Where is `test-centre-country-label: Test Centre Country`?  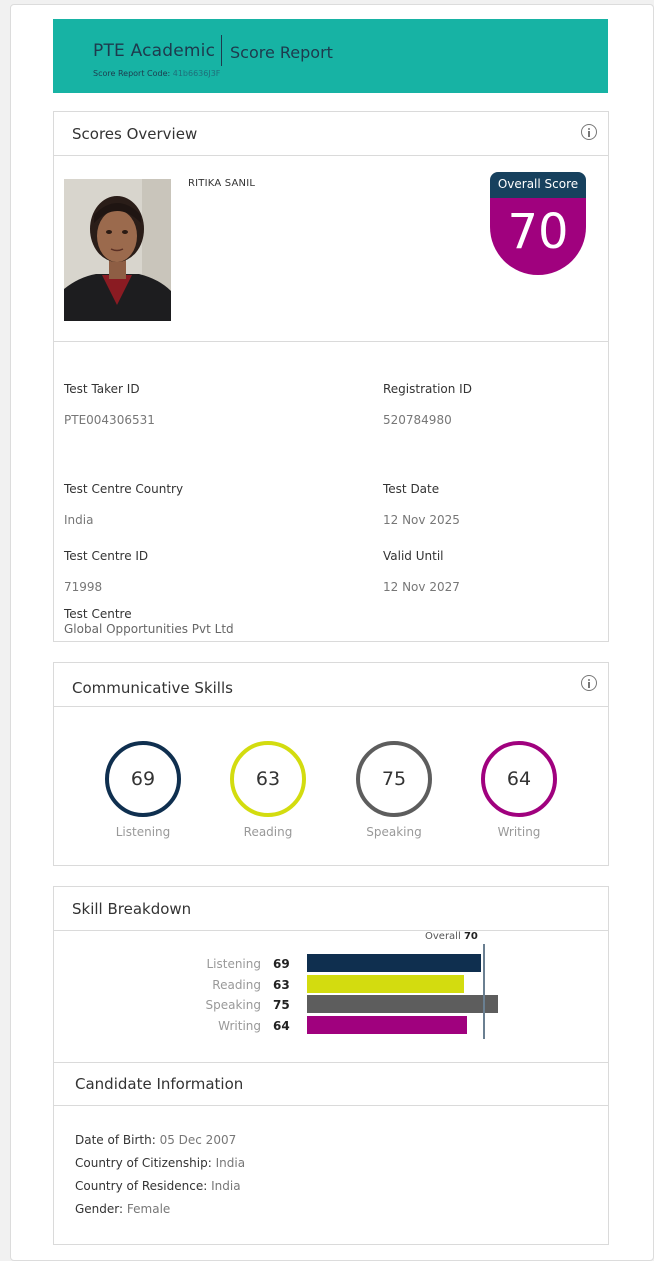 test-centre-country-label: Test Centre Country is located at coordinates (124, 489).